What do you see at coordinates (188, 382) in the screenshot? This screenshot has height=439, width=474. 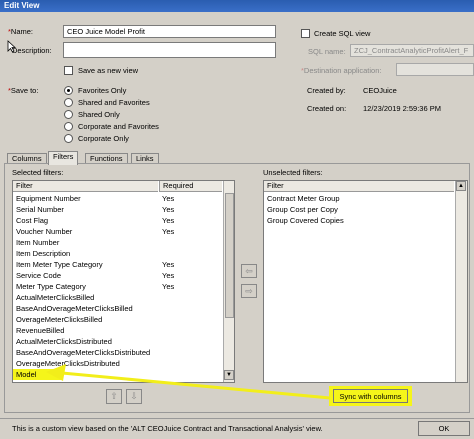 I see `annotation-arrows` at bounding box center [188, 382].